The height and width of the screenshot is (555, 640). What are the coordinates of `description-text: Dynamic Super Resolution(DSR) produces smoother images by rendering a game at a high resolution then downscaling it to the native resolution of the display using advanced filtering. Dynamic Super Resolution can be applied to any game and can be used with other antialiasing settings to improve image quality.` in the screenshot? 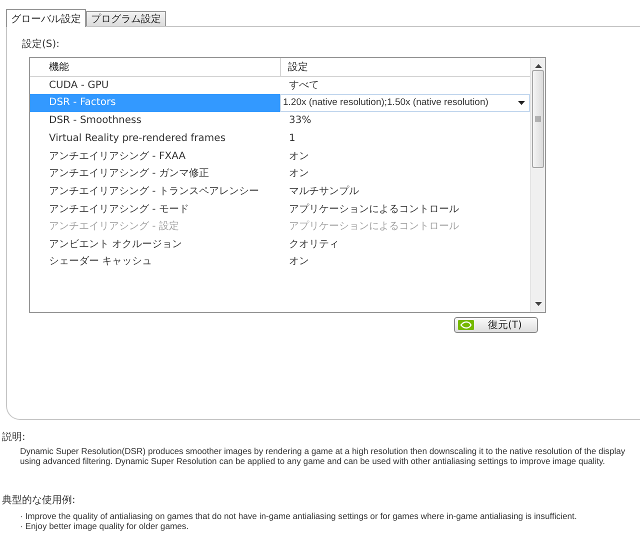 It's located at (323, 456).